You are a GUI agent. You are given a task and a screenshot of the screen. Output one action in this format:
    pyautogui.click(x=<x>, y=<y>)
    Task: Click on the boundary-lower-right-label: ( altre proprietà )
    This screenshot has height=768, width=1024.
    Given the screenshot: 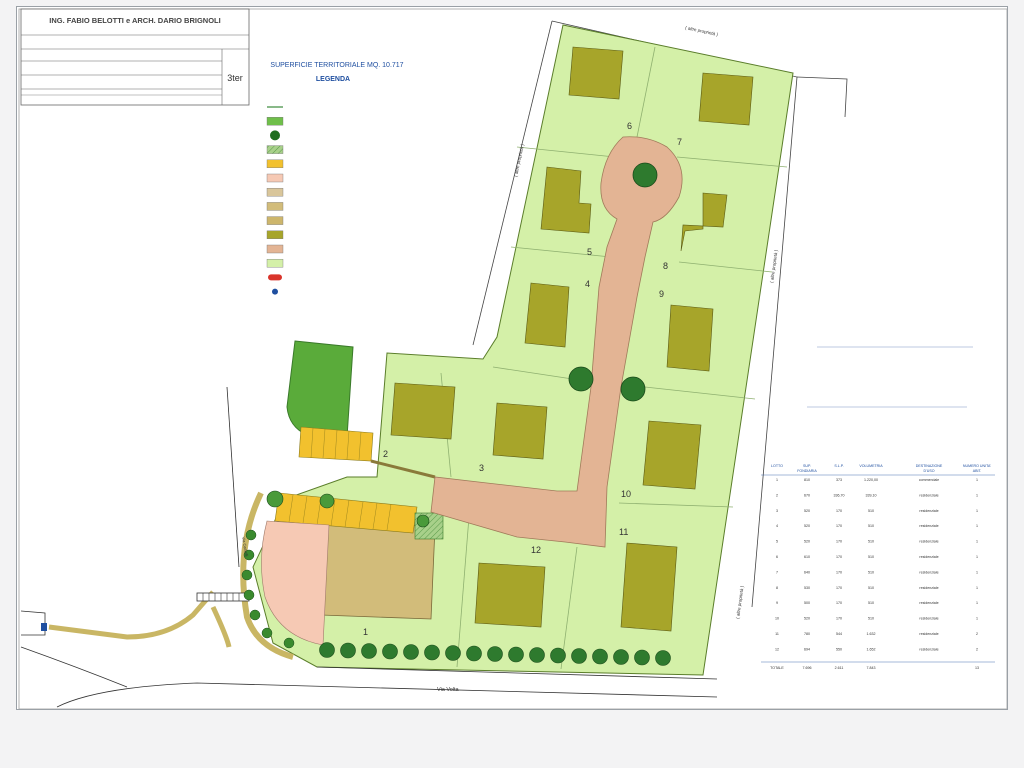 What is the action you would take?
    pyautogui.click(x=740, y=602)
    